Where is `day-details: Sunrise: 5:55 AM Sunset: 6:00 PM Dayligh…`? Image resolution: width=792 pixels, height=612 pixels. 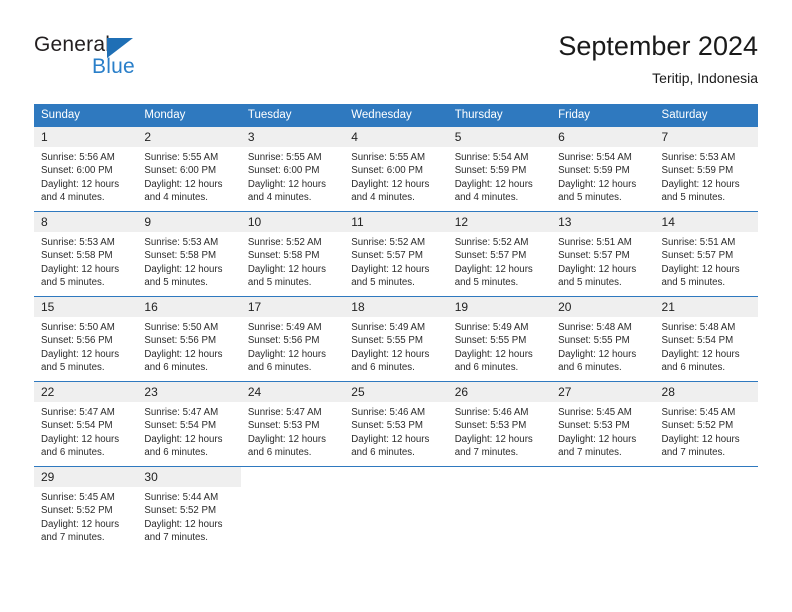 day-details: Sunrise: 5:55 AM Sunset: 6:00 PM Dayligh… is located at coordinates (292, 175).